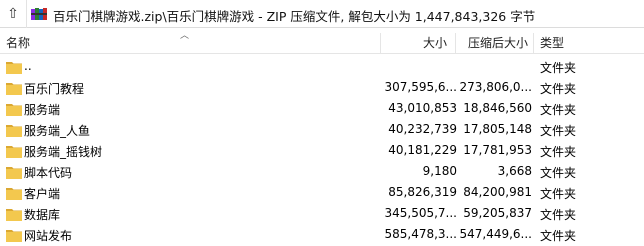 The height and width of the screenshot is (246, 644). Describe the element at coordinates (42, 215) in the screenshot. I see `file-name: 数据库` at that location.